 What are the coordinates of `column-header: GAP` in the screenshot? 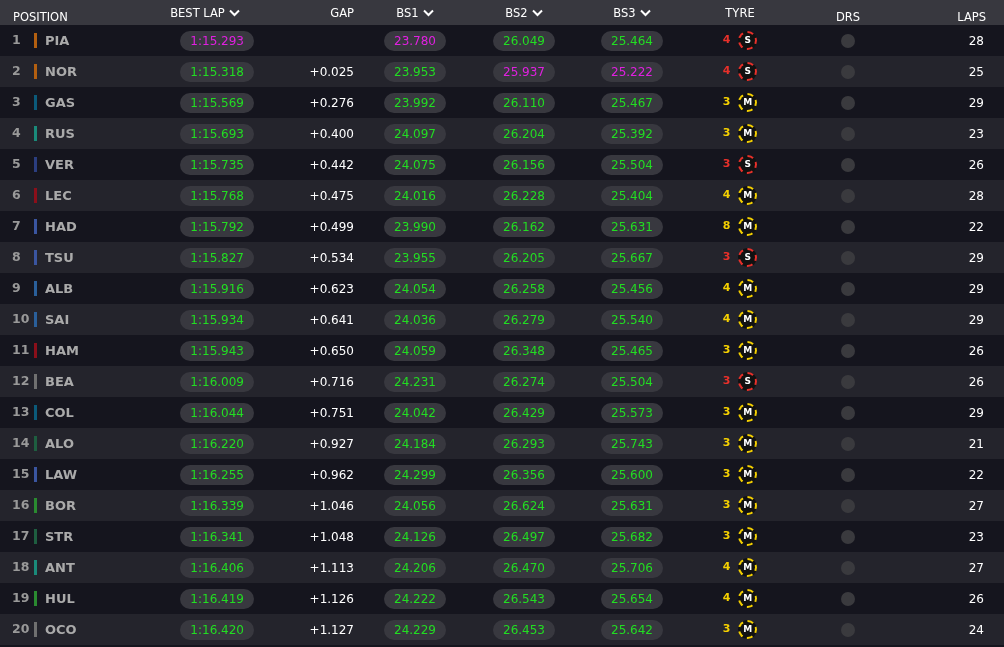 It's located at (342, 13).